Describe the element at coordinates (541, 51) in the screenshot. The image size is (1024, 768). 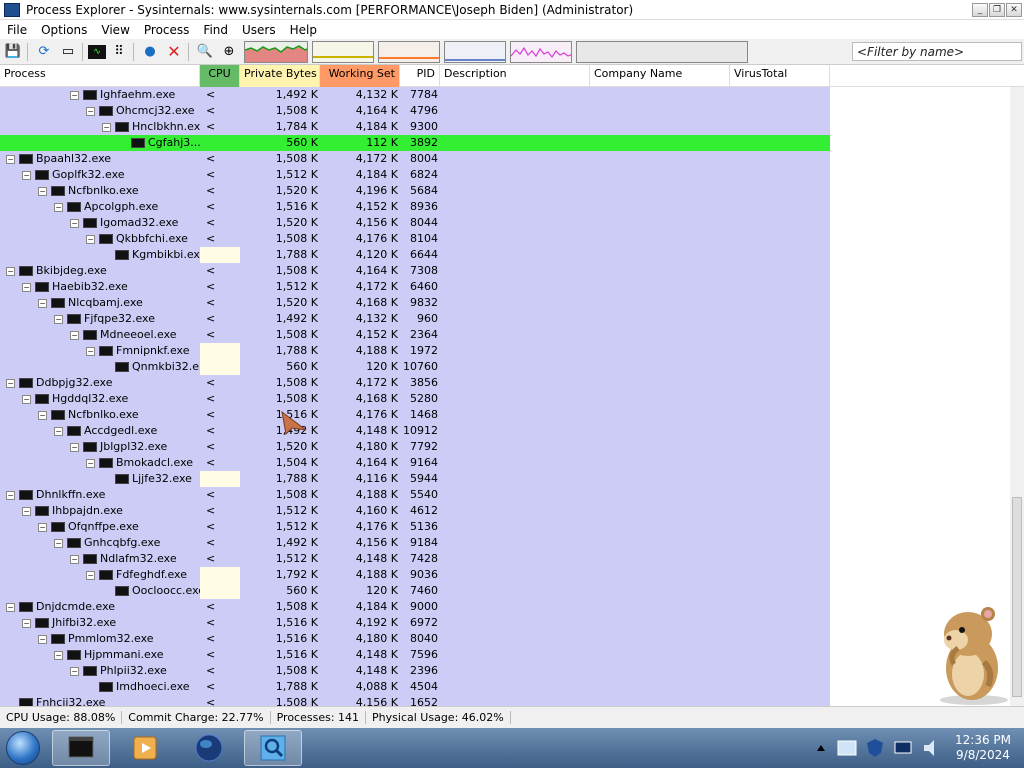
I see `gpu-graph` at that location.